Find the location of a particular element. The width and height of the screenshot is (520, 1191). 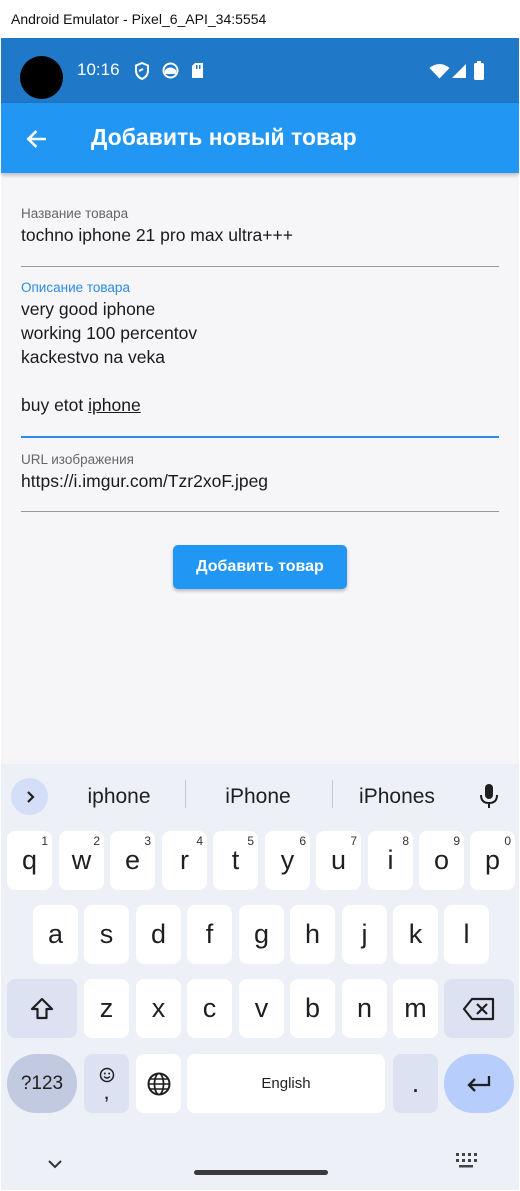

sync-status-icon is located at coordinates (170, 70).